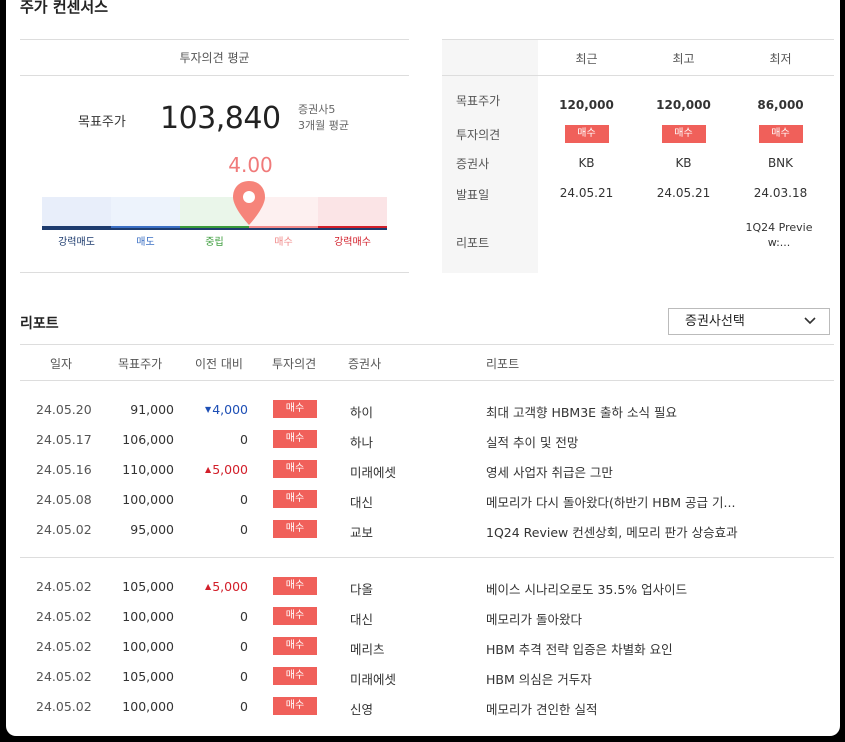 The width and height of the screenshot is (845, 742). I want to click on report-date: 24.05.20, so click(64, 409).